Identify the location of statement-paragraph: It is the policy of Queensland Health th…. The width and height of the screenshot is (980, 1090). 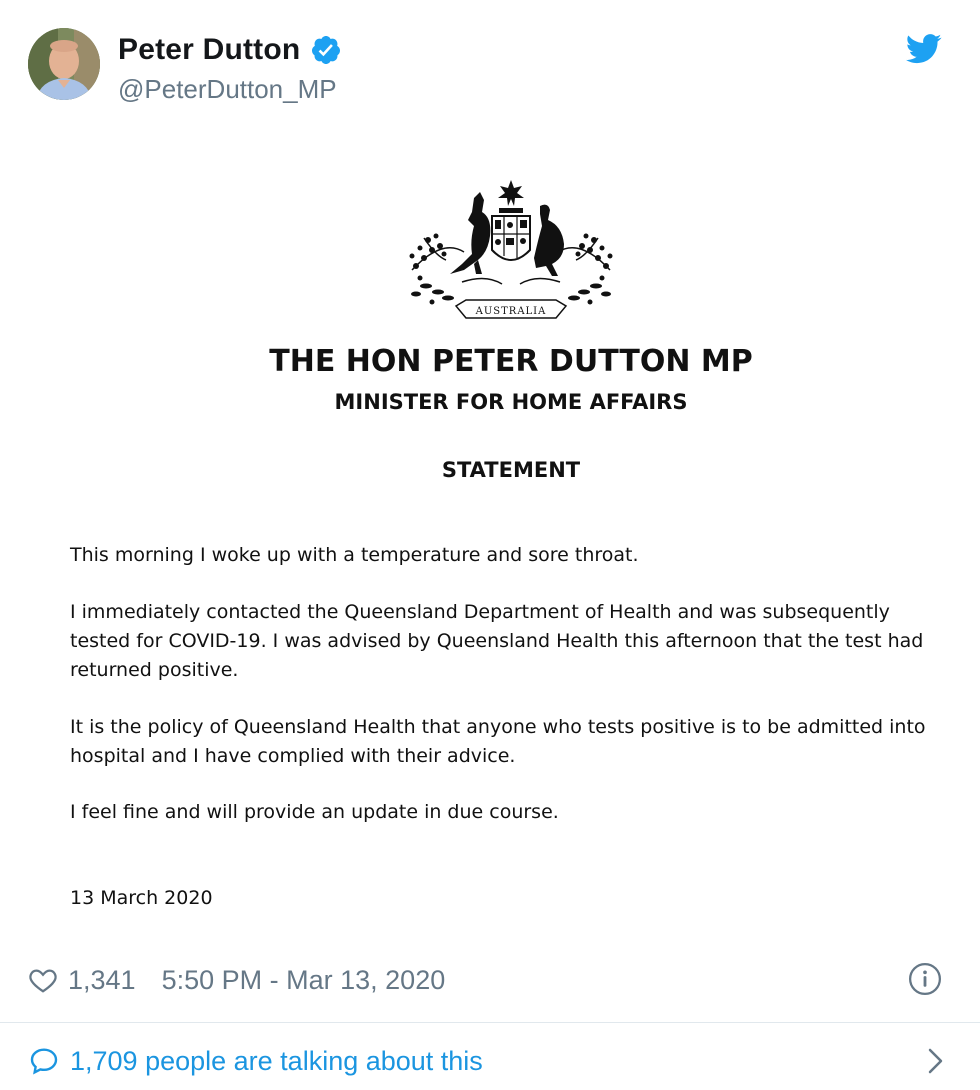
(498, 741).